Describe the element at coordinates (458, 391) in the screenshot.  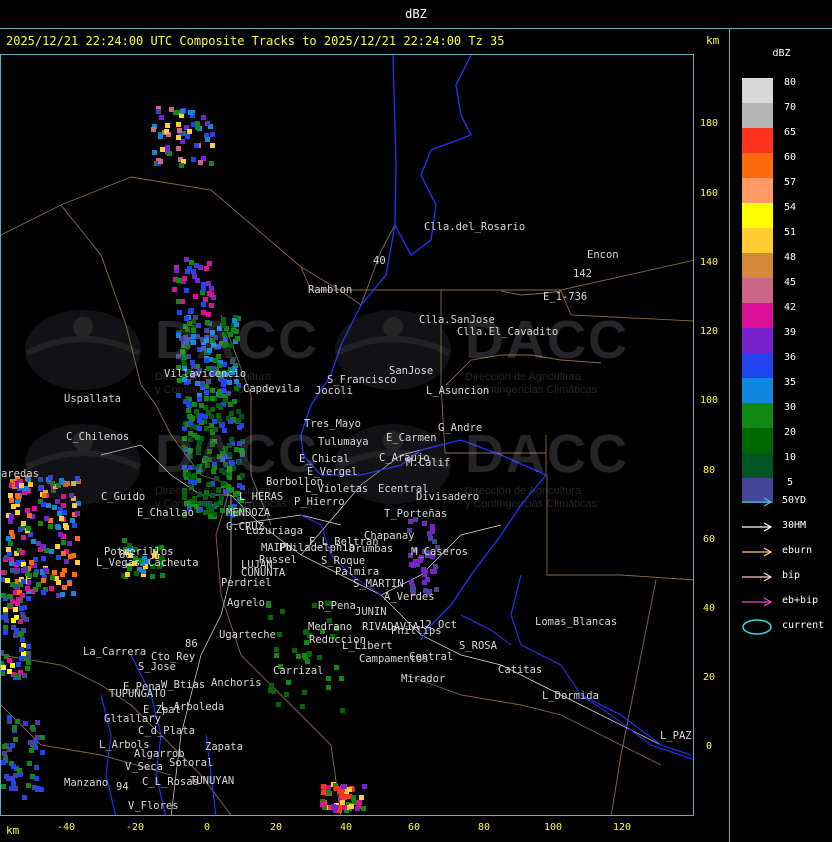
I see `place-label: L_Asuncion` at that location.